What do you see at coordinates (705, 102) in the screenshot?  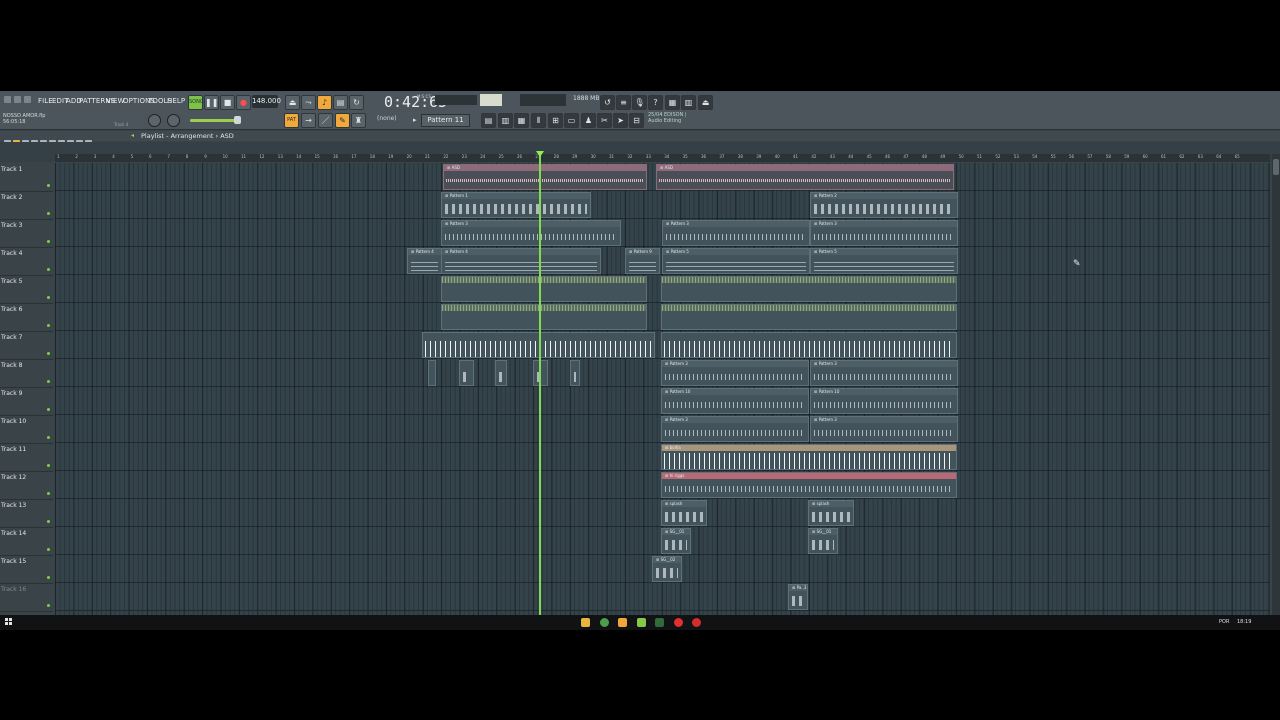 I see `plugin-icon: ⏏` at bounding box center [705, 102].